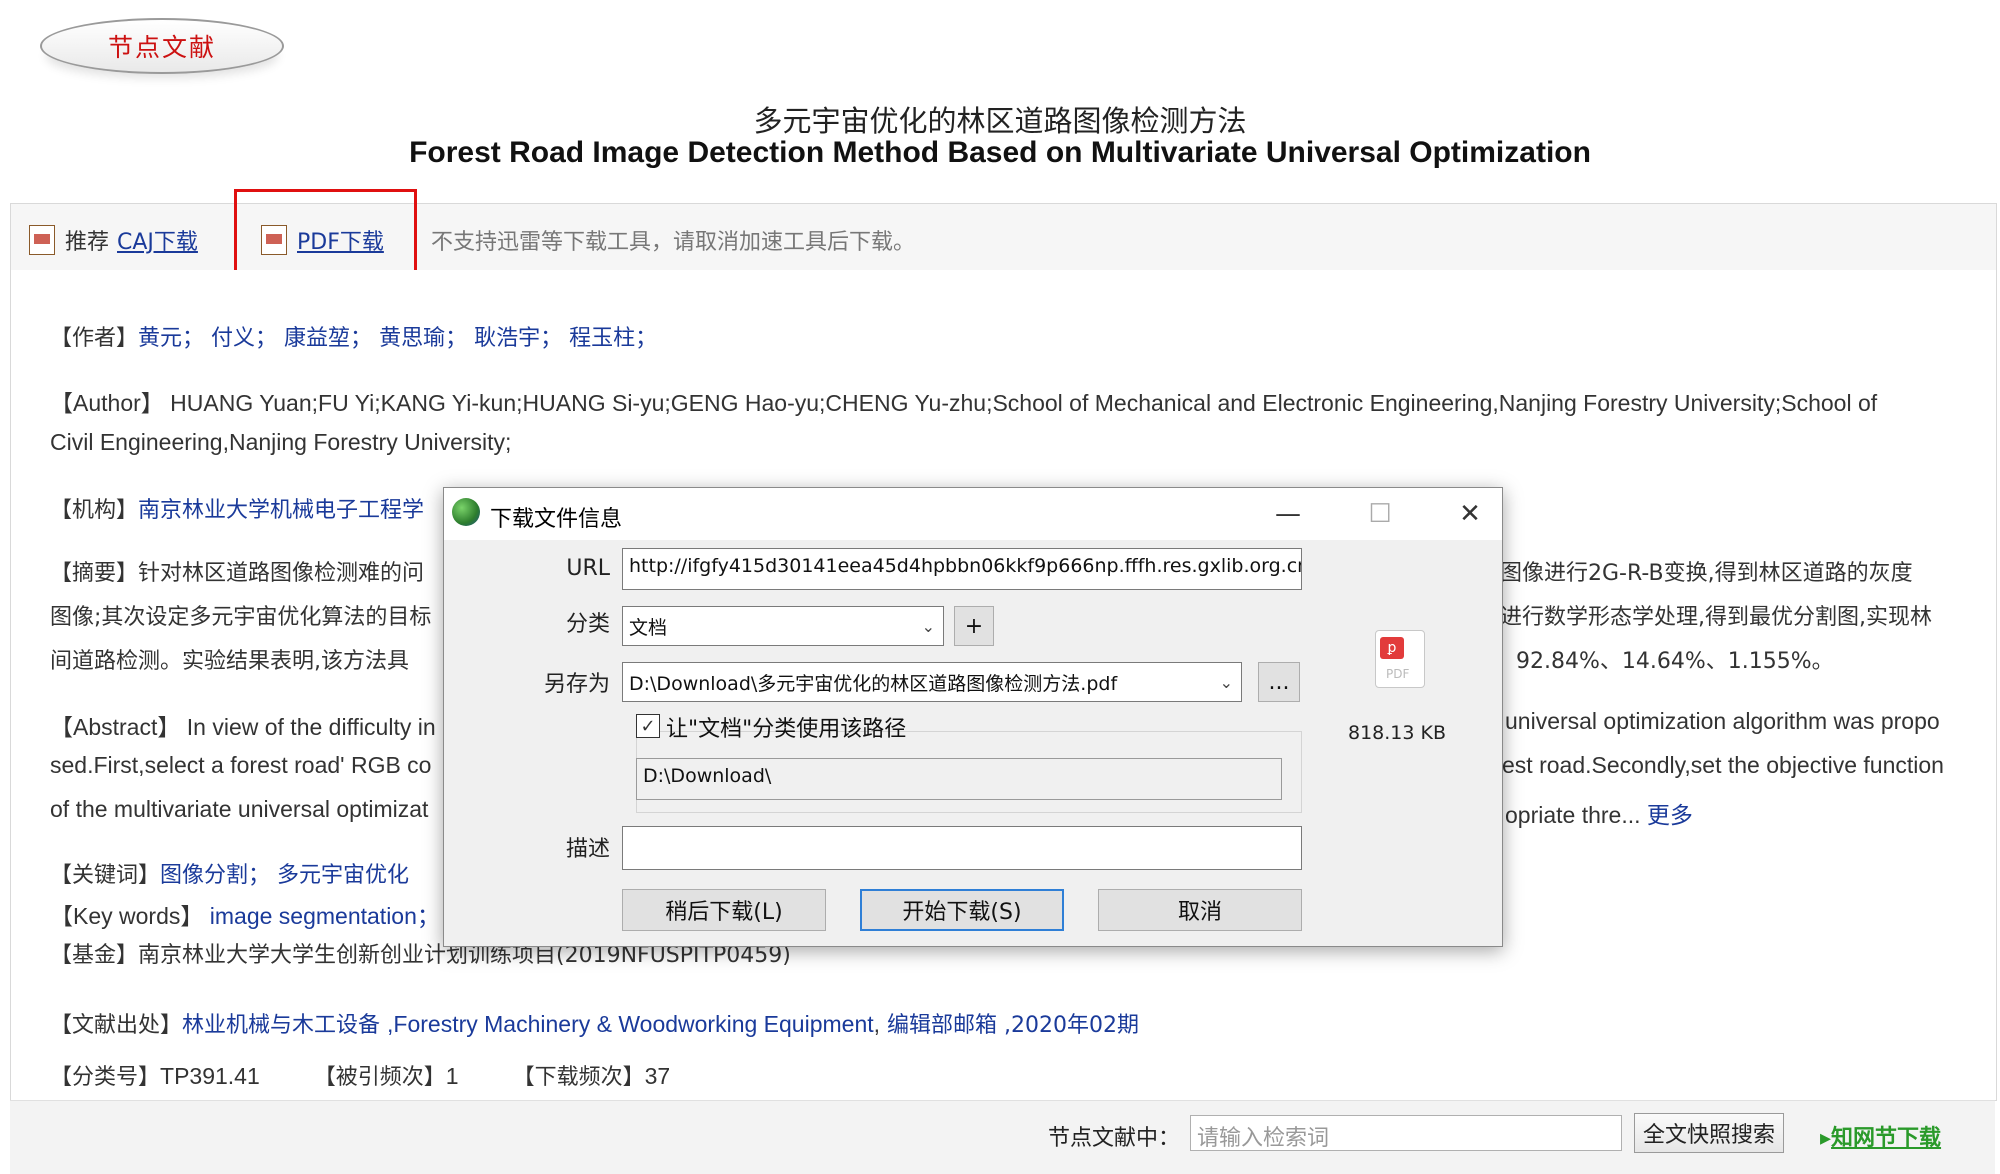 Image resolution: width=2000 pixels, height=1174 pixels. I want to click on category-label: 分类, so click(587, 624).